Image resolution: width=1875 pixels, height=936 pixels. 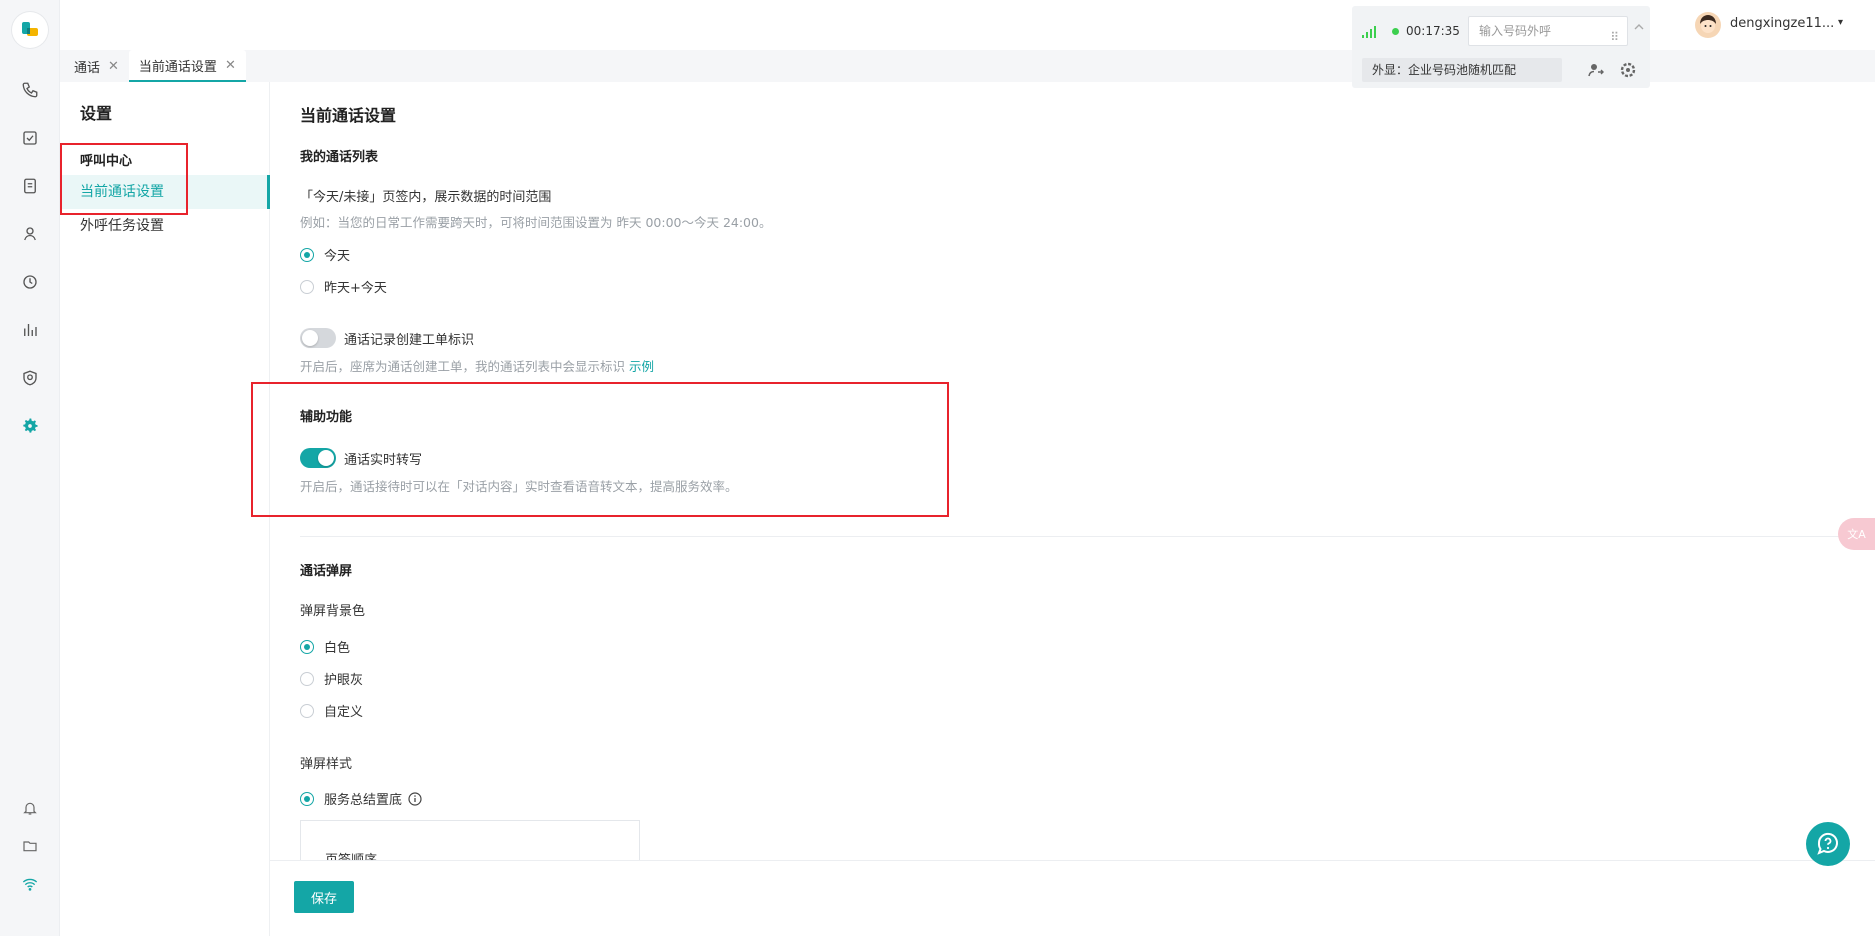 What do you see at coordinates (1462, 70) in the screenshot?
I see `caller-display: 外显：企业号码池随机匹配` at bounding box center [1462, 70].